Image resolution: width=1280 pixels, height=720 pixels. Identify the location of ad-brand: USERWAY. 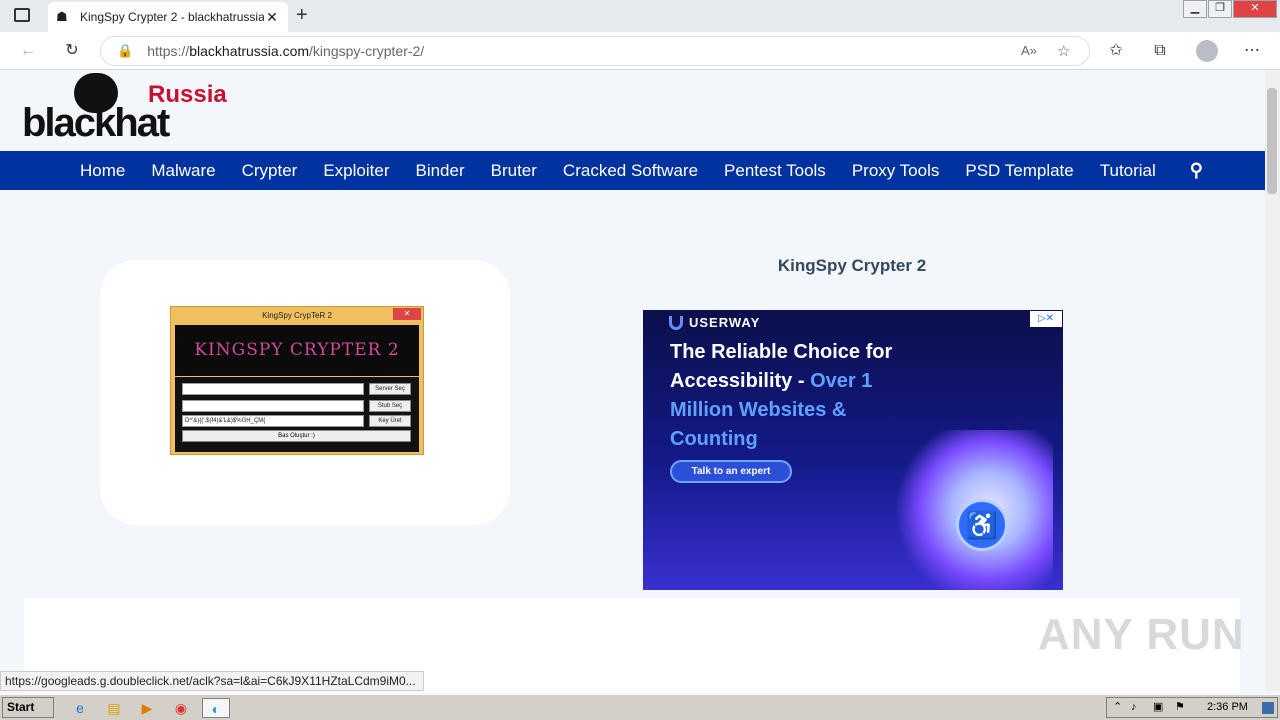
(725, 322).